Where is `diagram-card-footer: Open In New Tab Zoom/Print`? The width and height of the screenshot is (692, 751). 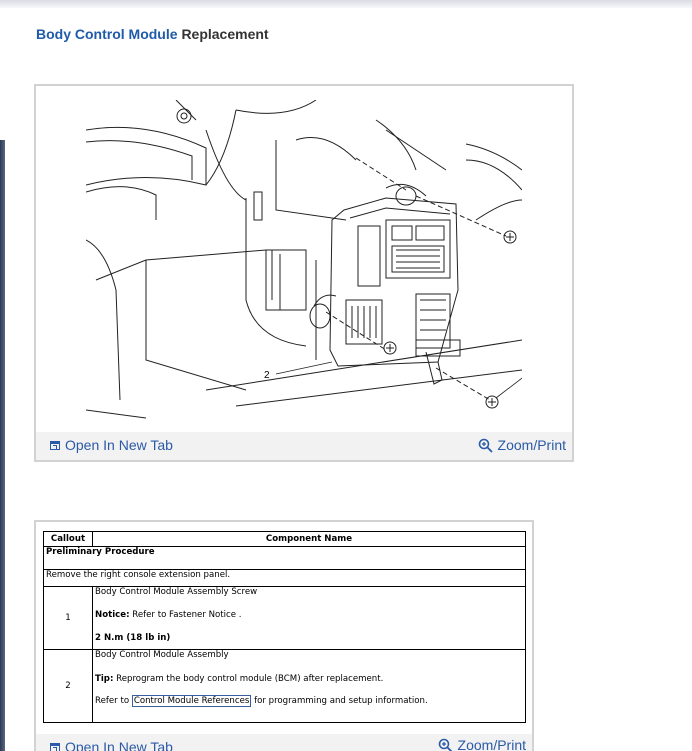 diagram-card-footer: Open In New Tab Zoom/Print is located at coordinates (304, 446).